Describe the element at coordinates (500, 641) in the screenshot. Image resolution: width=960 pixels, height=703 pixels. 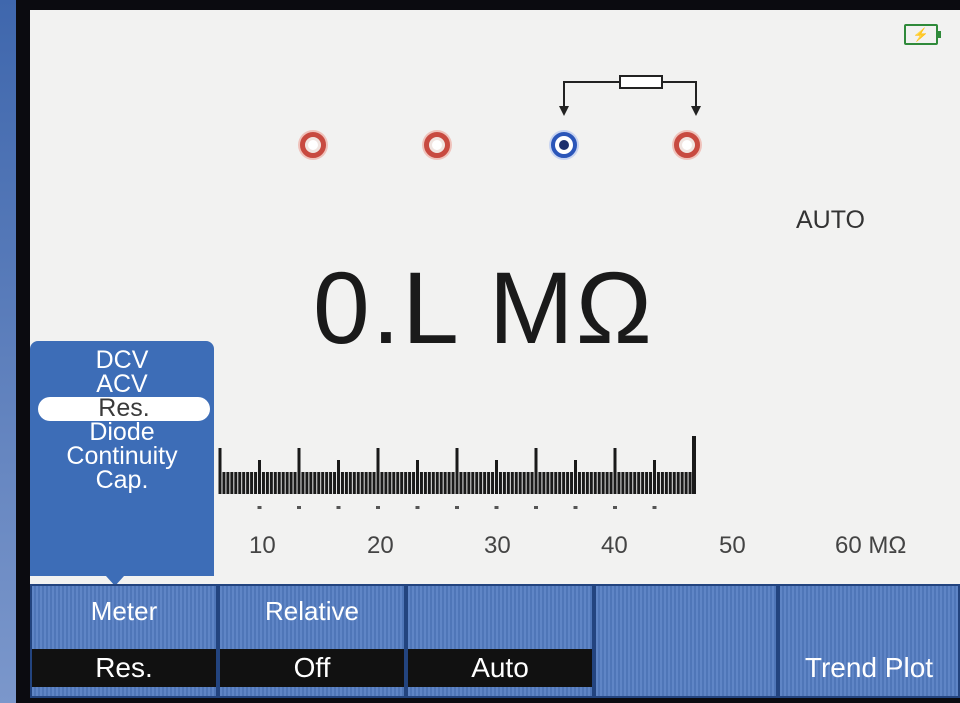
I see `softkey-range: Auto` at that location.